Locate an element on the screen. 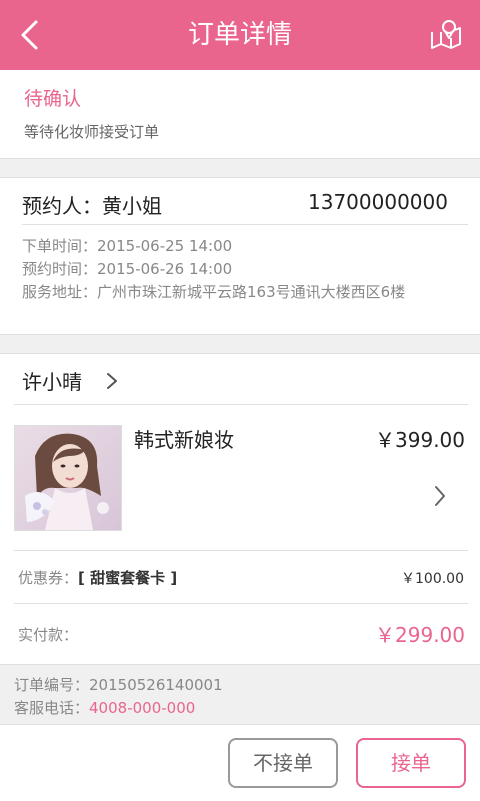  service-phone-row: 客服电话：4008-000-000 is located at coordinates (118, 708).